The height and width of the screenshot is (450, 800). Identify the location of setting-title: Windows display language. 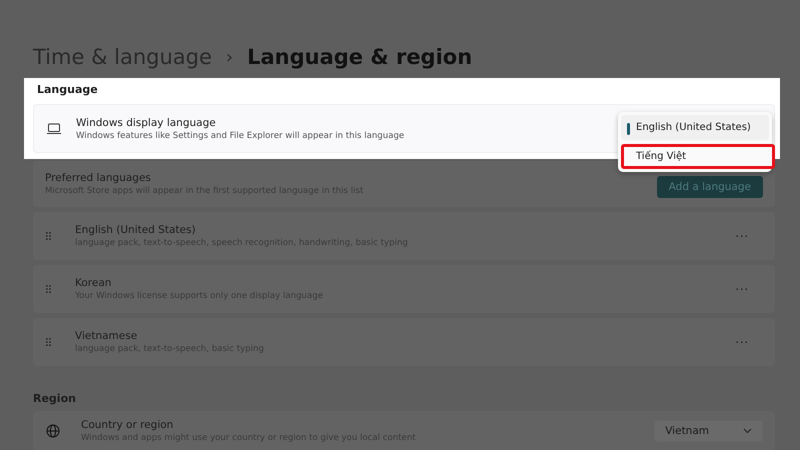
(146, 122).